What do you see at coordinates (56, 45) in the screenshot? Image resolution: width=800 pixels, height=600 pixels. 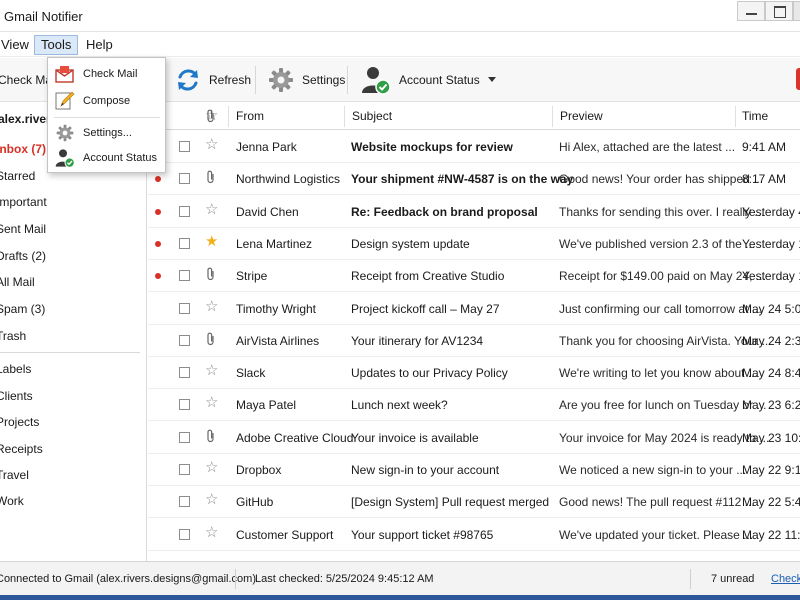 I see `menu-tools: Tools` at bounding box center [56, 45].